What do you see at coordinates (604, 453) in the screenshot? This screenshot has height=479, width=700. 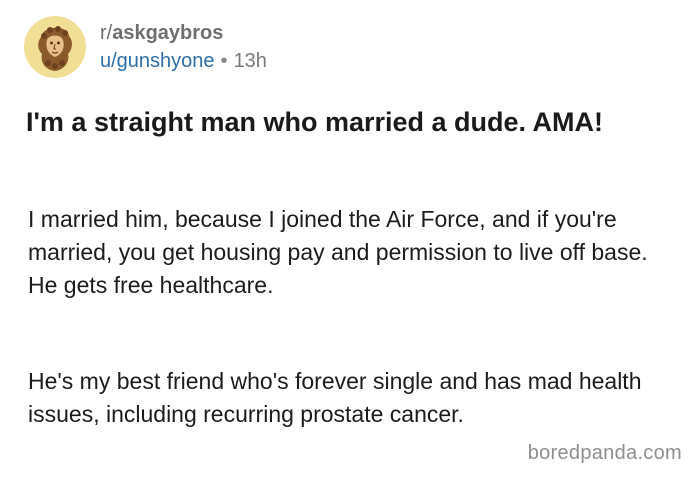 I see `watermark-text: boredpanda.com` at bounding box center [604, 453].